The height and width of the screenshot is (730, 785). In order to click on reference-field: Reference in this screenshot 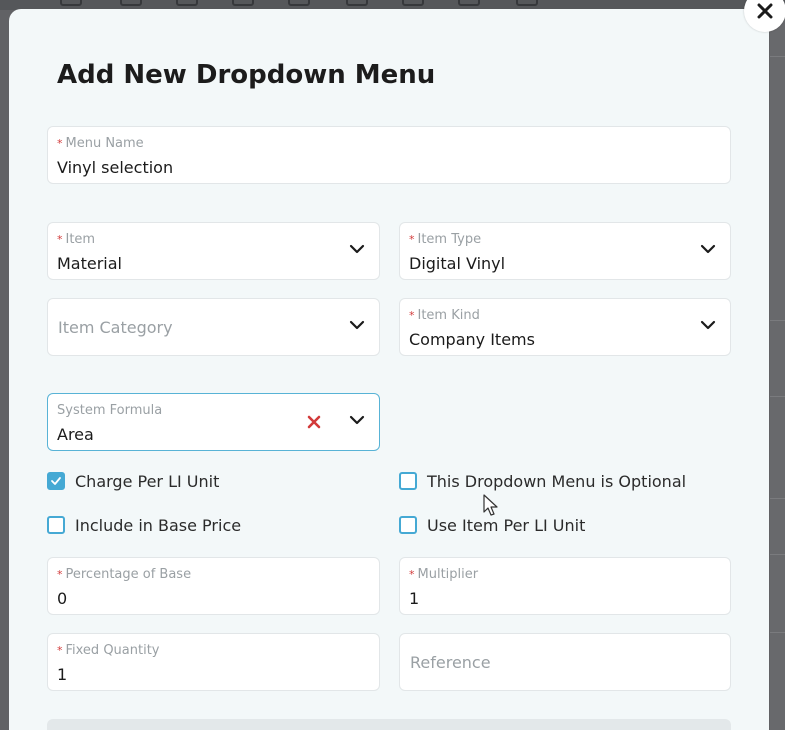, I will do `click(565, 662)`.